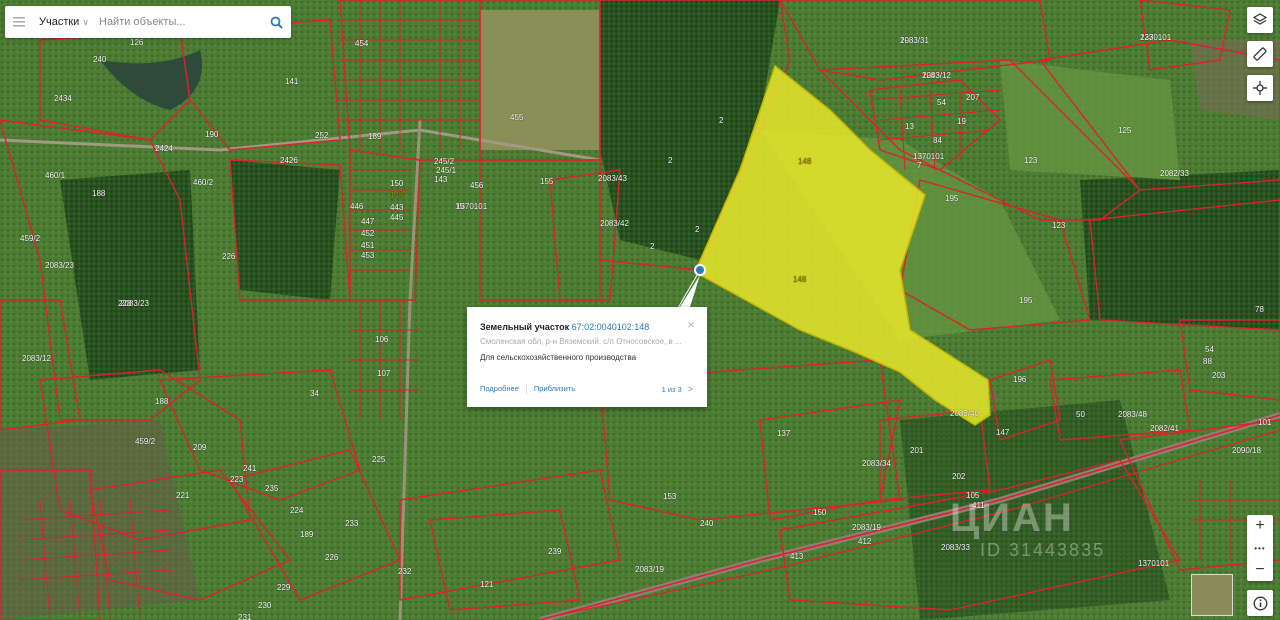  I want to click on info-button, so click(1260, 603).